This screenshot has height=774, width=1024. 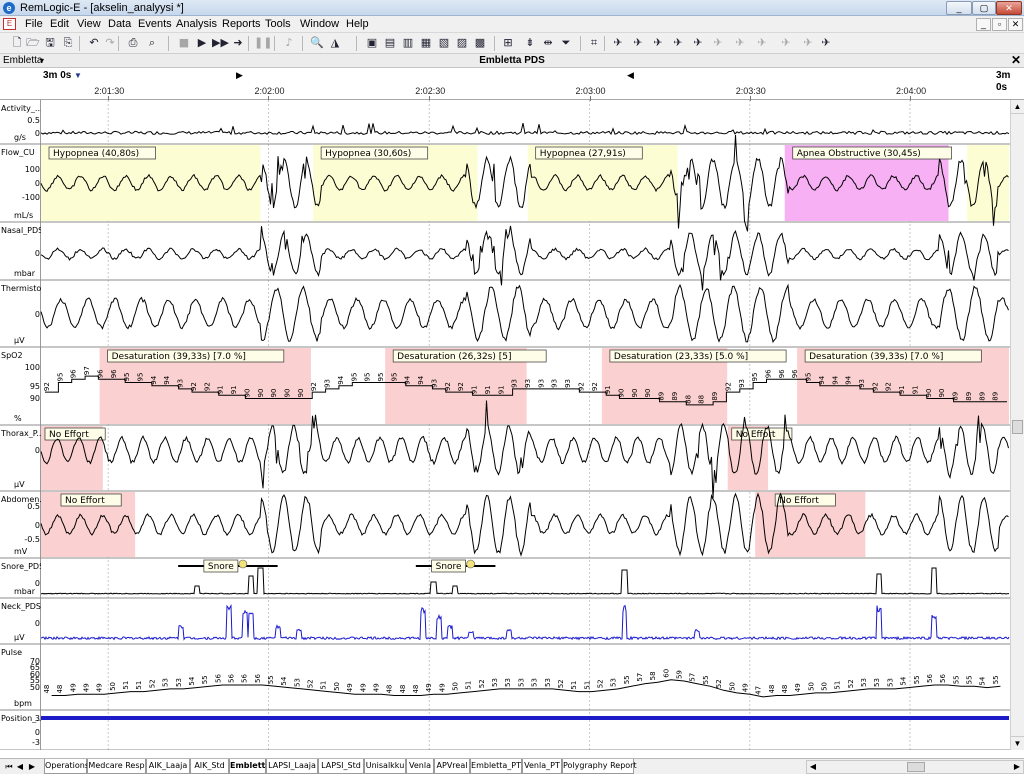 I want to click on sheet-tab: LAPSI_Laaja, so click(x=292, y=766).